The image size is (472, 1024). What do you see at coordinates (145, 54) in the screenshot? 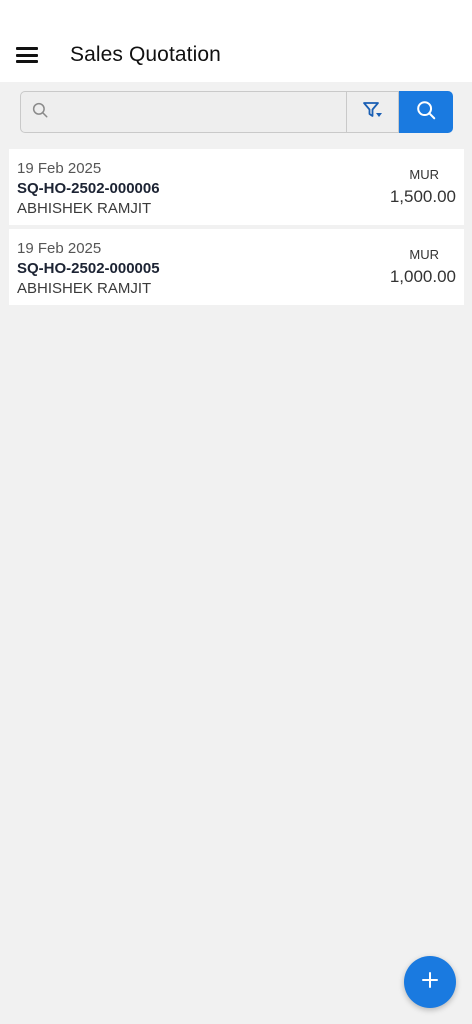
I see `page-title: Sales Quotation` at bounding box center [145, 54].